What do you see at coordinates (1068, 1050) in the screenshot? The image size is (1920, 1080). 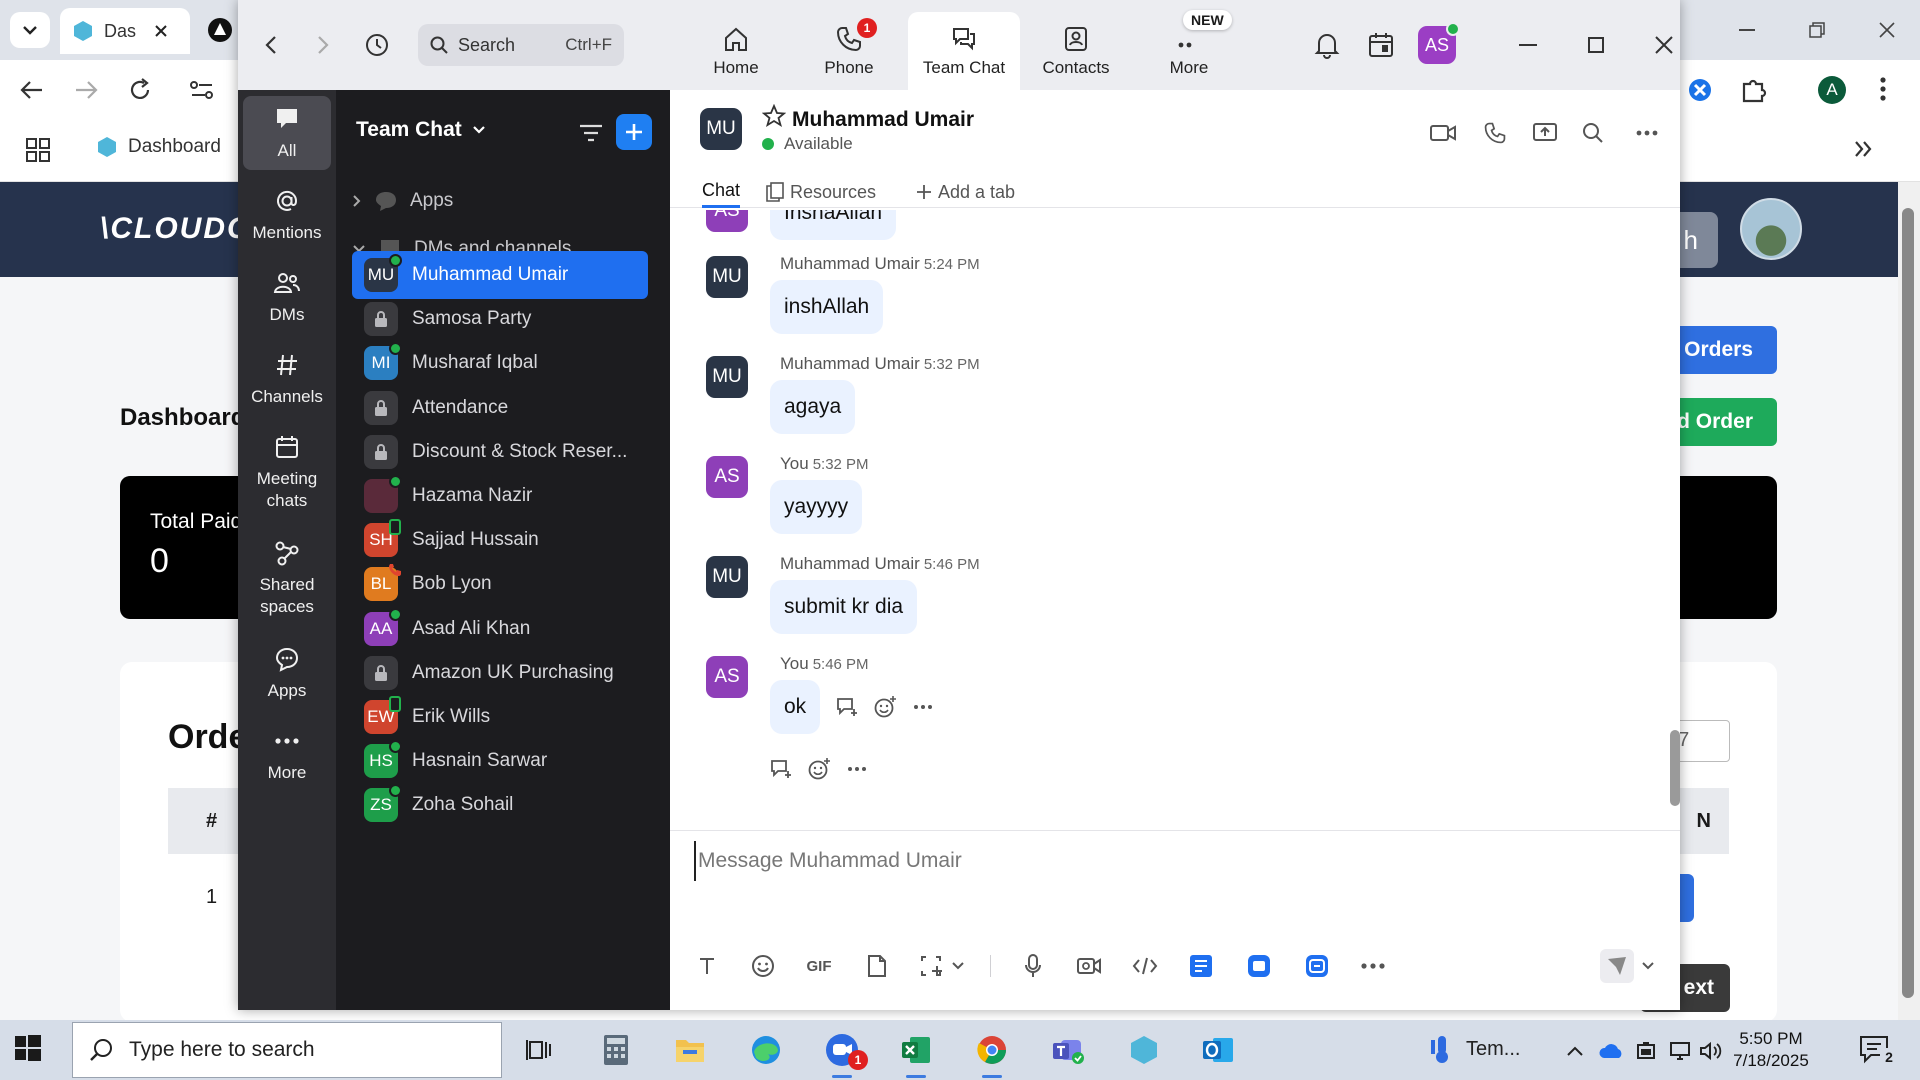 I see `teams-app` at bounding box center [1068, 1050].